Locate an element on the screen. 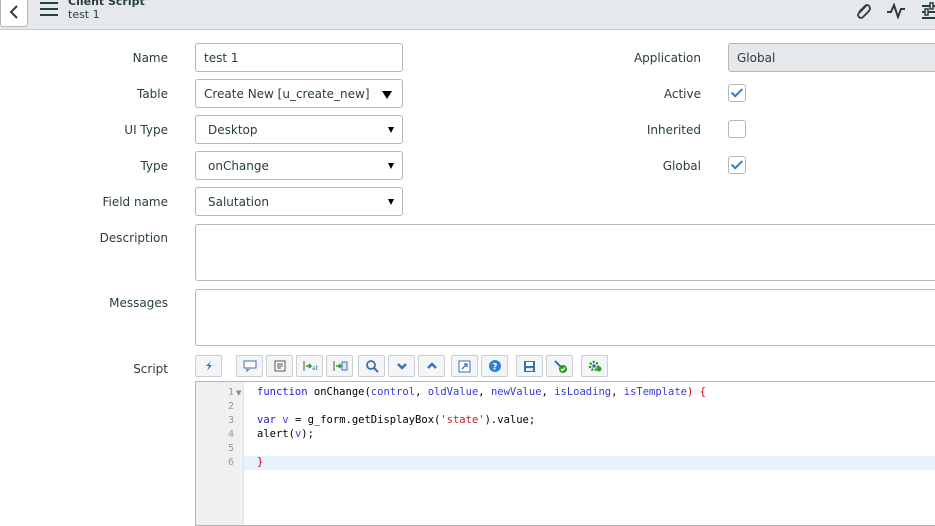 The height and width of the screenshot is (526, 935). replace-all-icon is located at coordinates (340, 366).